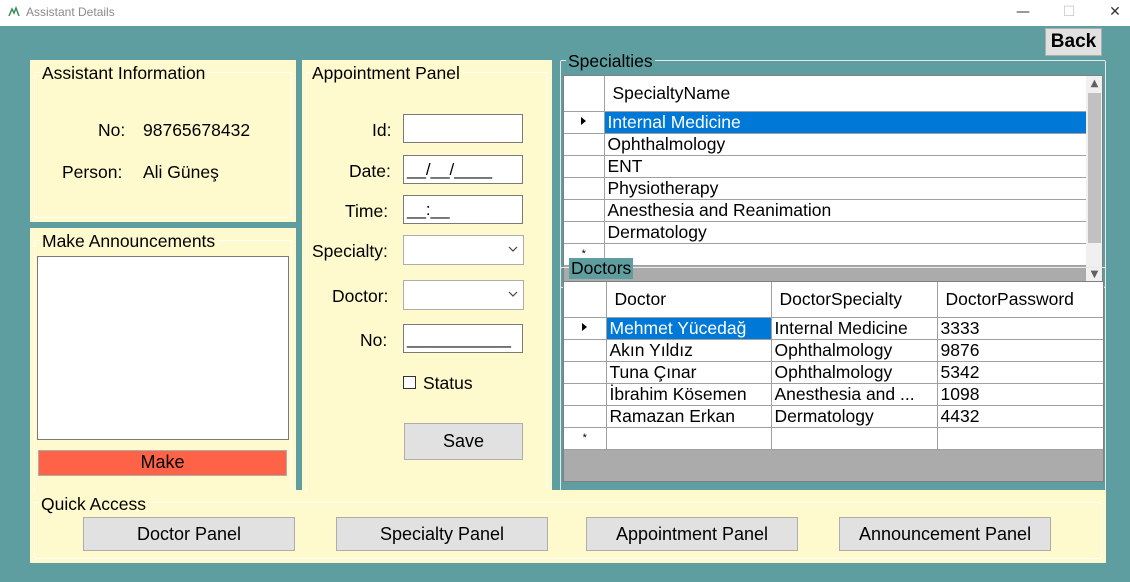  I want to click on date-input: __/__/____, so click(463, 169).